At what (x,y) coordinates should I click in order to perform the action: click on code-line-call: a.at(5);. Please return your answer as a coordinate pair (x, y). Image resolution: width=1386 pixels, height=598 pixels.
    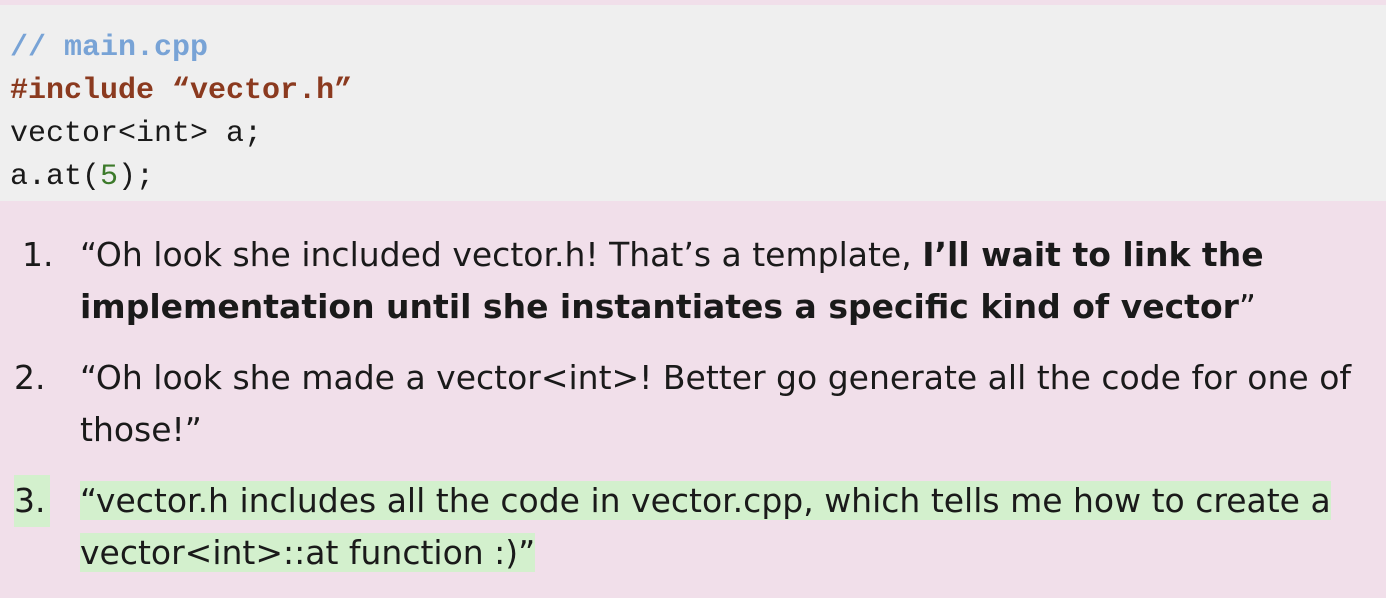
    Looking at the image, I should click on (698, 177).